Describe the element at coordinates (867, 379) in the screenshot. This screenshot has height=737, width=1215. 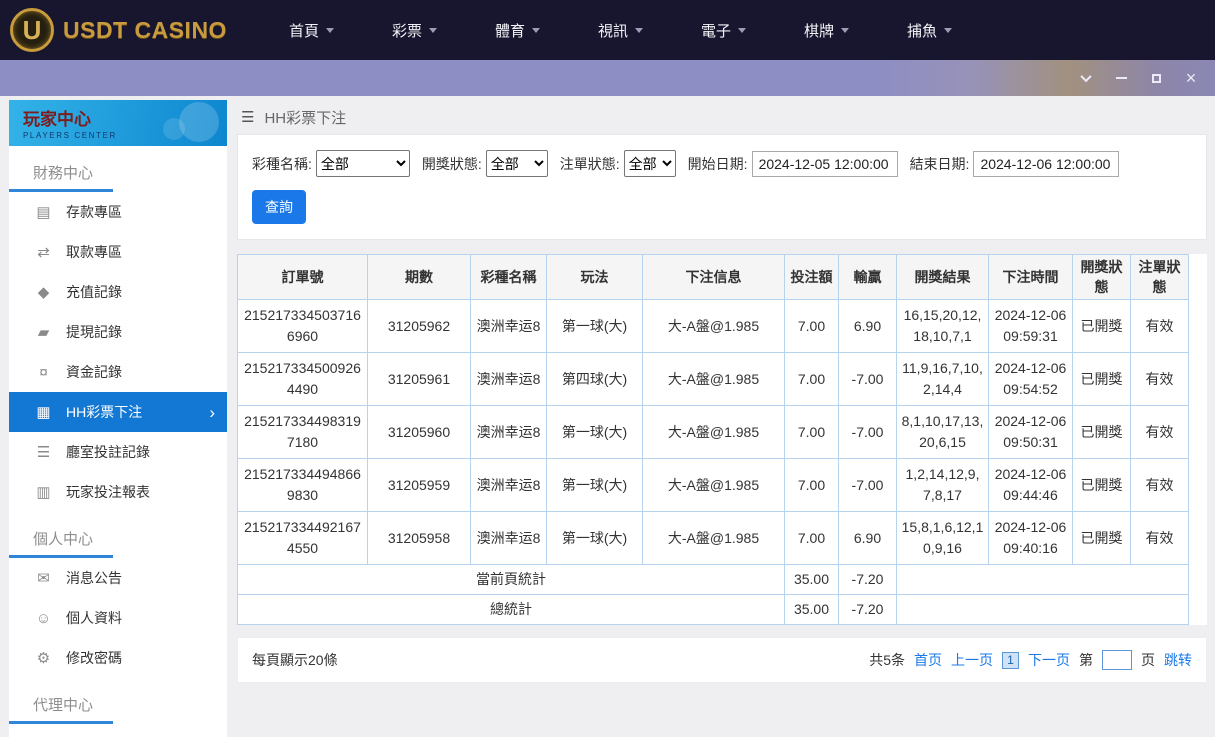
I see `cell-win-loss: -7.00` at that location.